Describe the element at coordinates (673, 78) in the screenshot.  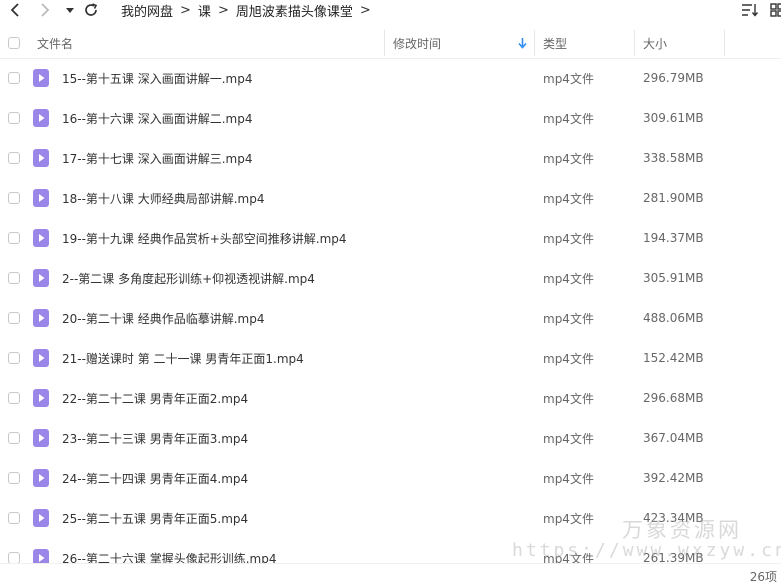
I see `file-size: 296.79MB` at that location.